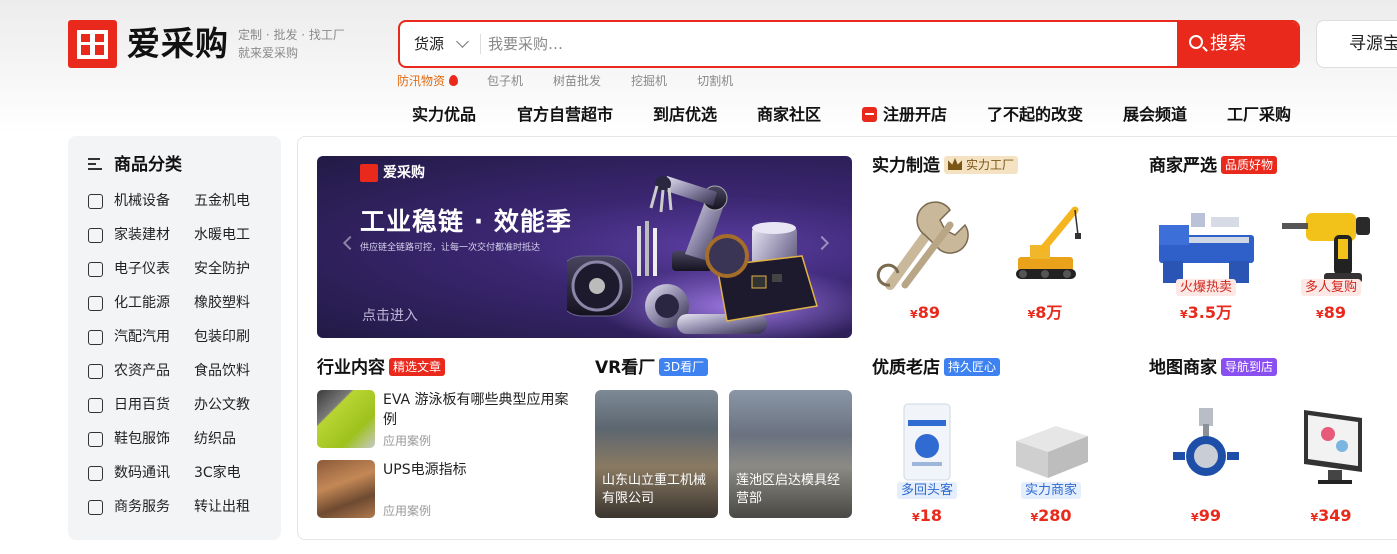 This screenshot has width=1397, height=554. I want to click on hot-search-words: 防汛物资 包子机 树苗批发 挖掘机 切割机, so click(580, 81).